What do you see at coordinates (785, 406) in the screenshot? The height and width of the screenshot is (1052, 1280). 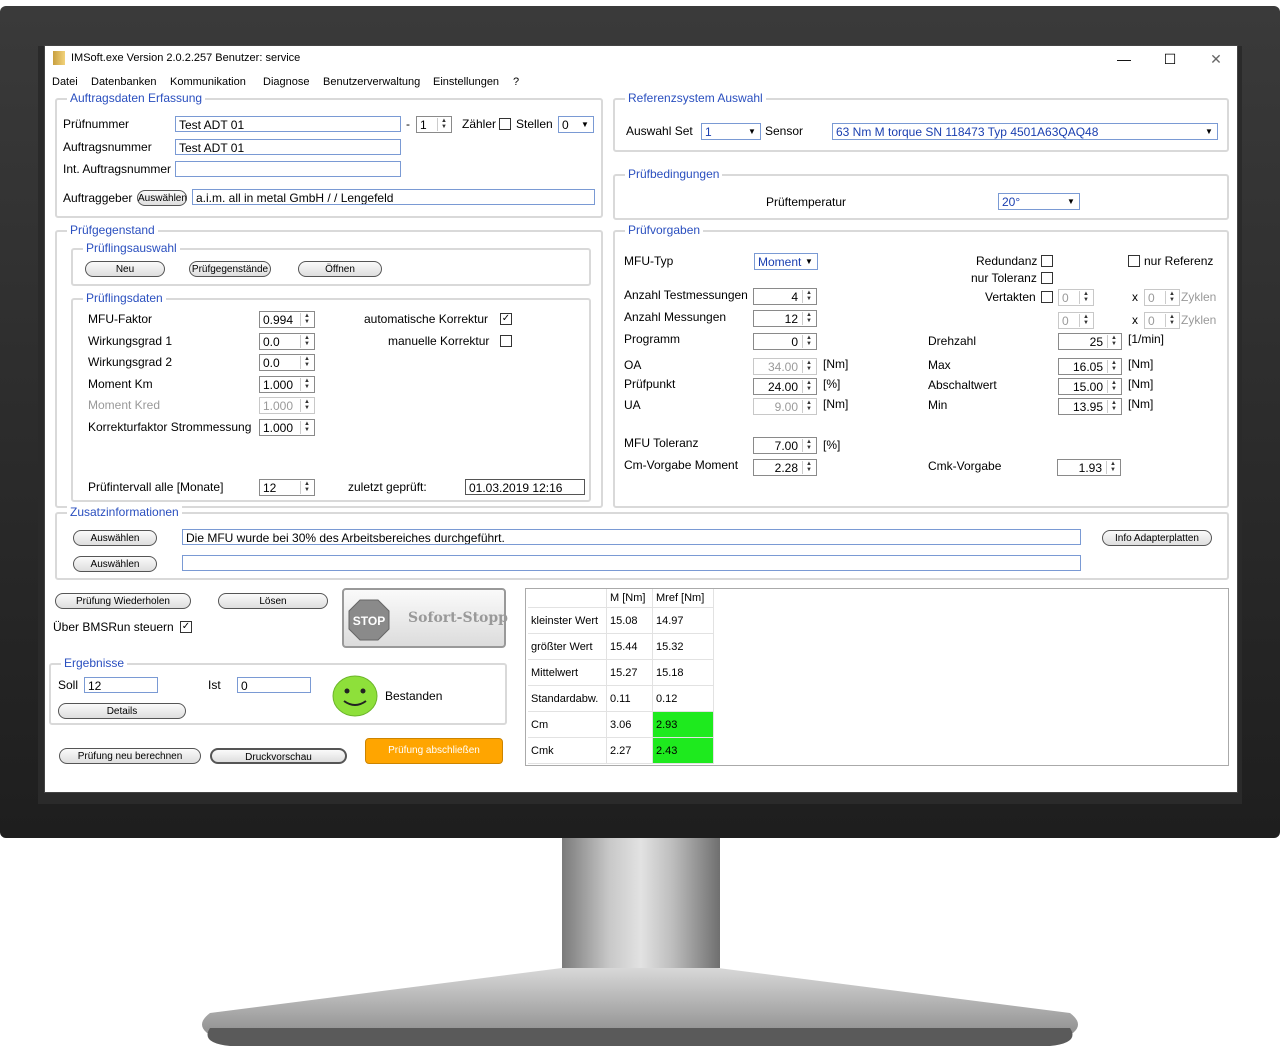 I see `ua-stepper: 9.00 ▲ ▼` at bounding box center [785, 406].